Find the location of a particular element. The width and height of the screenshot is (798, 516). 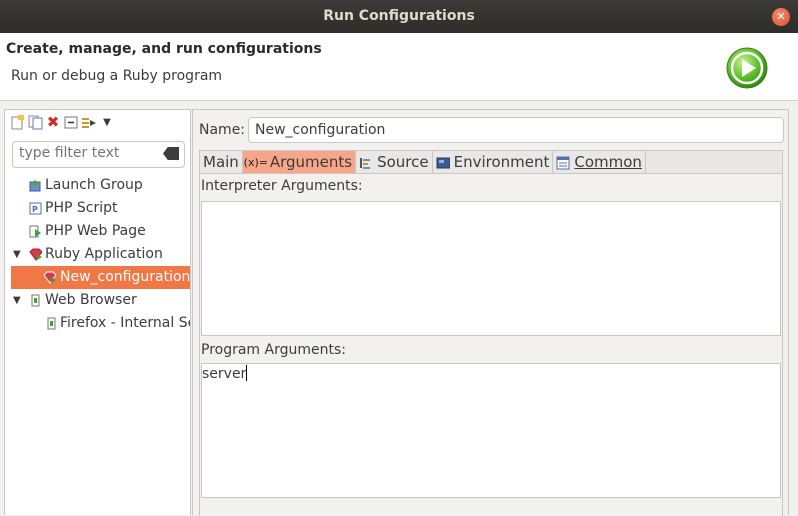

common-icon is located at coordinates (563, 162).